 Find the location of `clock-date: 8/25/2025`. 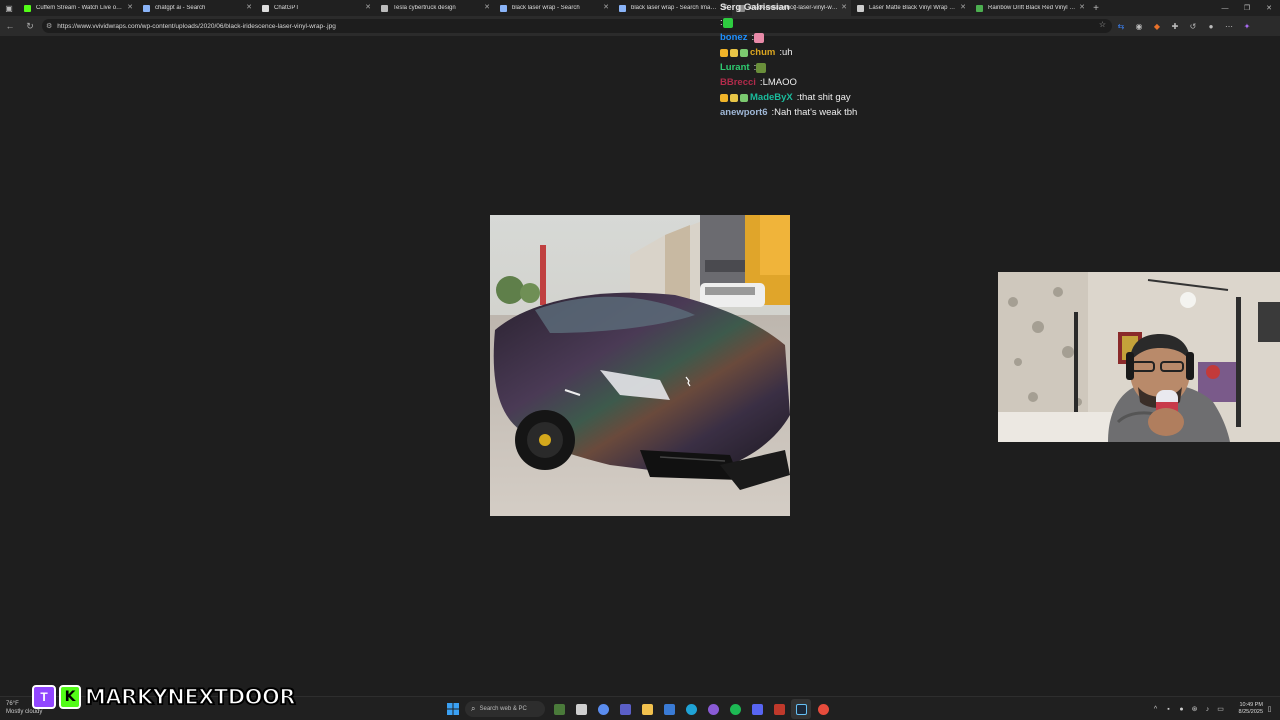

clock-date: 8/25/2025 is located at coordinates (1250, 712).